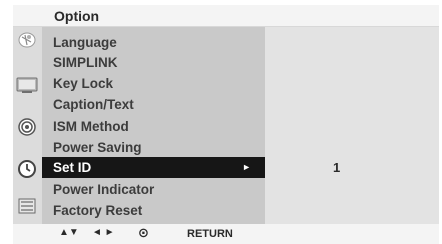 This screenshot has width=442, height=244. What do you see at coordinates (85, 42) in the screenshot?
I see `menu-item-label: Language` at bounding box center [85, 42].